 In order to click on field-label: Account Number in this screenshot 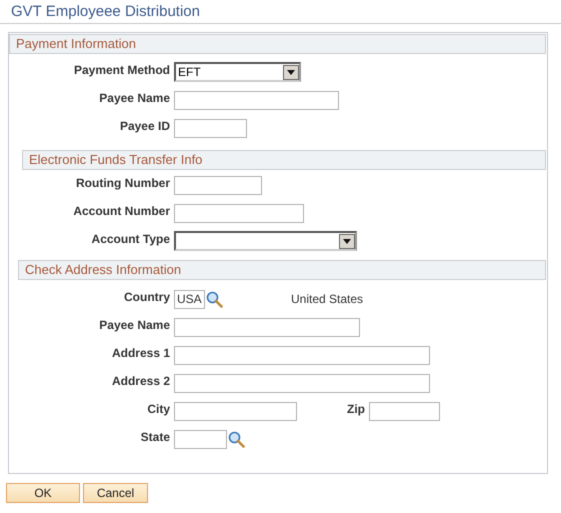, I will do `click(121, 211)`.